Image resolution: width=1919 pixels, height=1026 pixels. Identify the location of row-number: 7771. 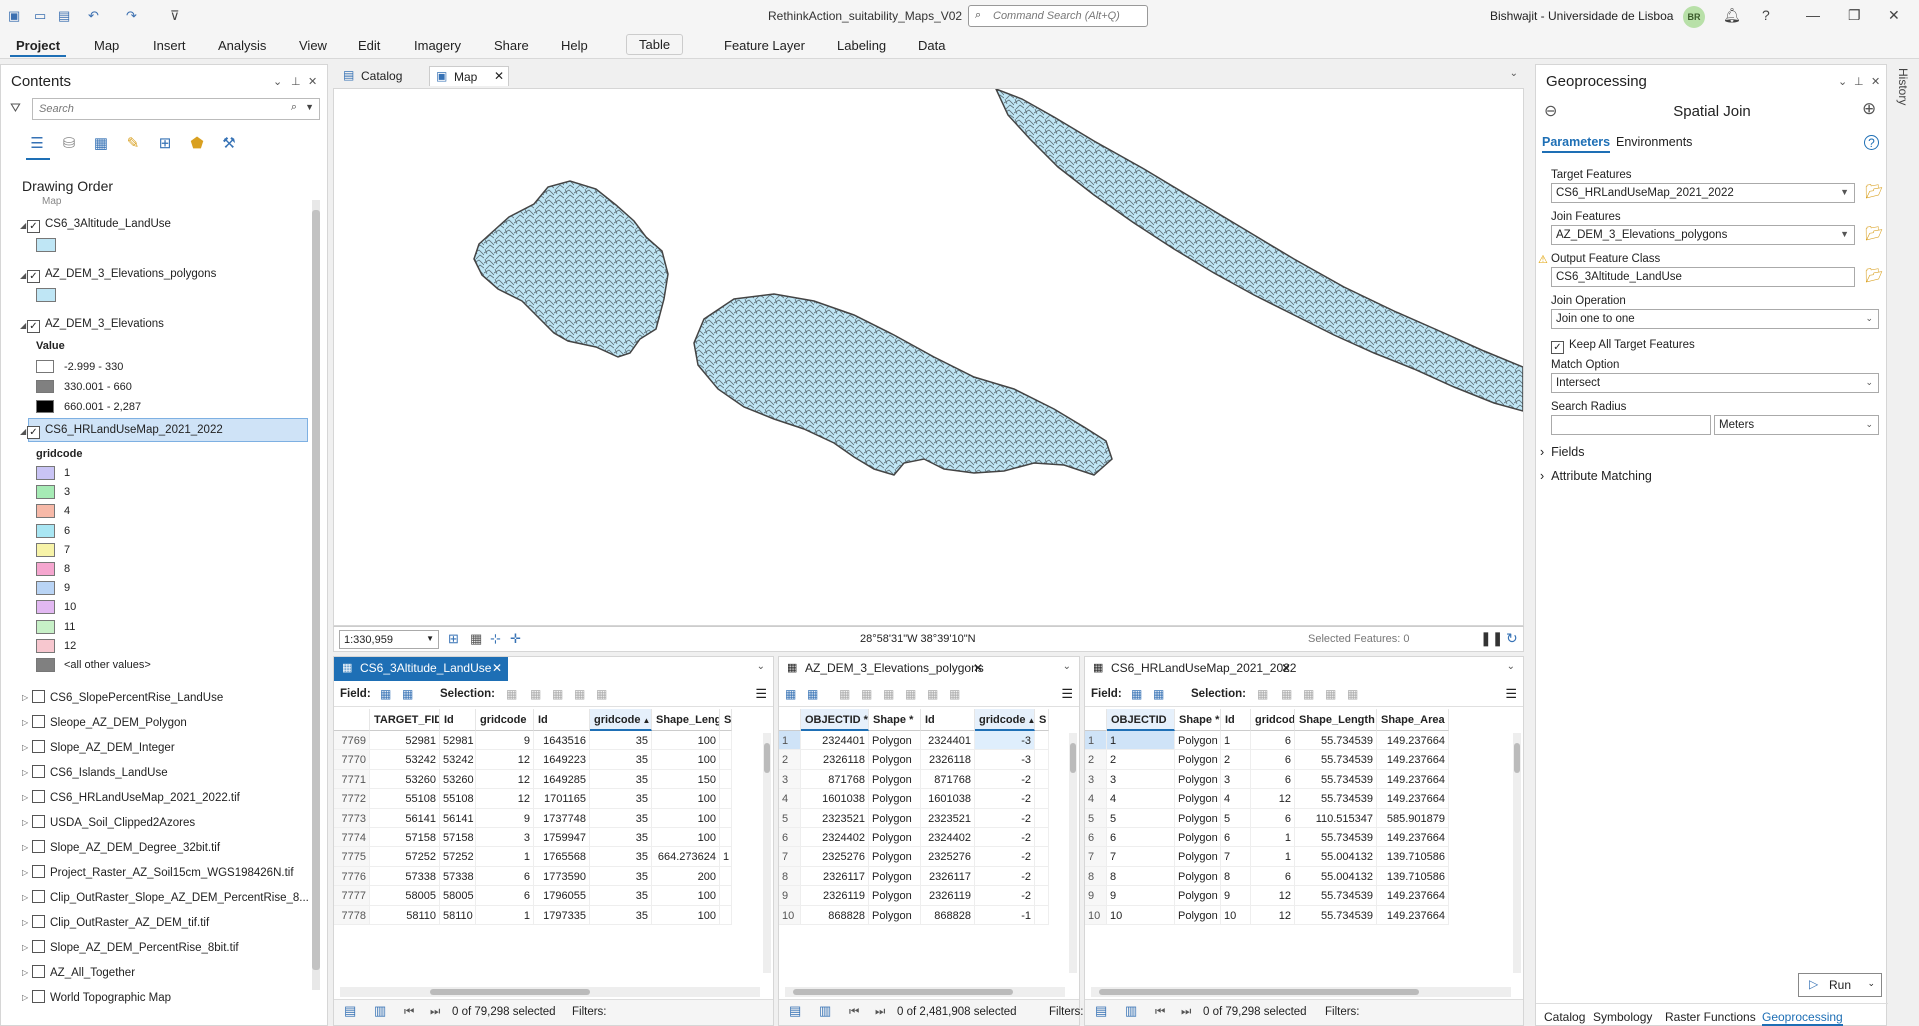
(352, 779).